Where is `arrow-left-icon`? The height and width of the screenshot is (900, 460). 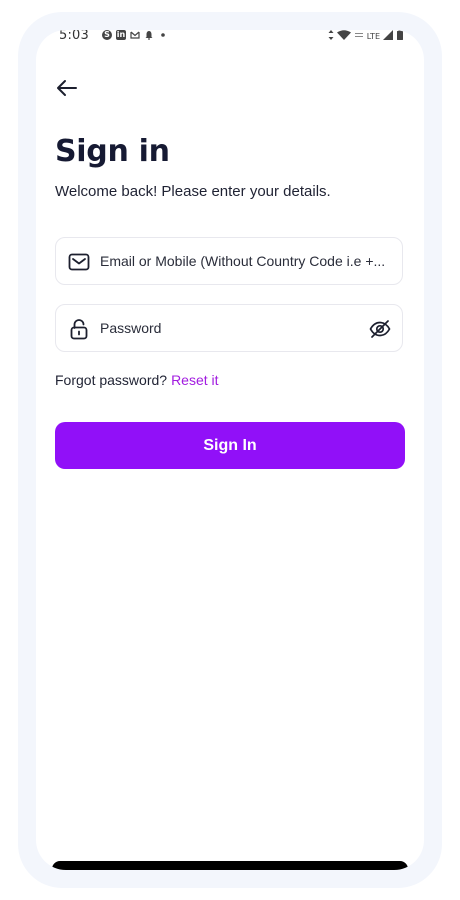
arrow-left-icon is located at coordinates (67, 88).